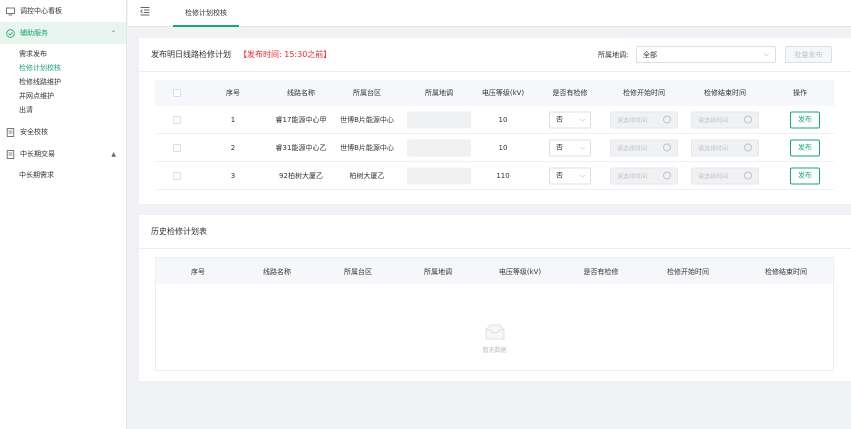 The width and height of the screenshot is (851, 429). I want to click on row-line-name: 睿31能源中心乙, so click(301, 147).